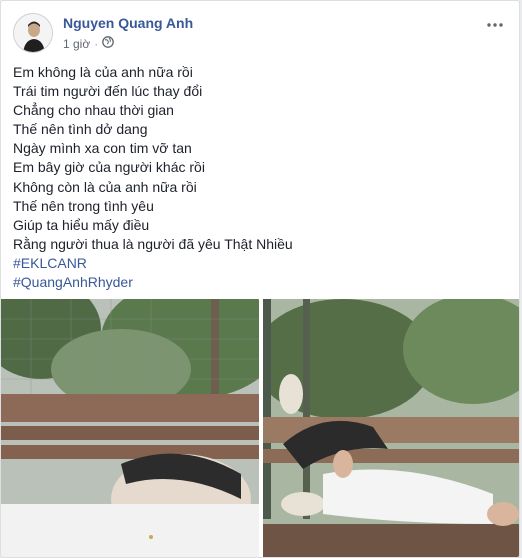 The image size is (522, 558). Describe the element at coordinates (260, 33) in the screenshot. I see `post-header: Nguyen Quang Anh 1 giờ ·` at that location.